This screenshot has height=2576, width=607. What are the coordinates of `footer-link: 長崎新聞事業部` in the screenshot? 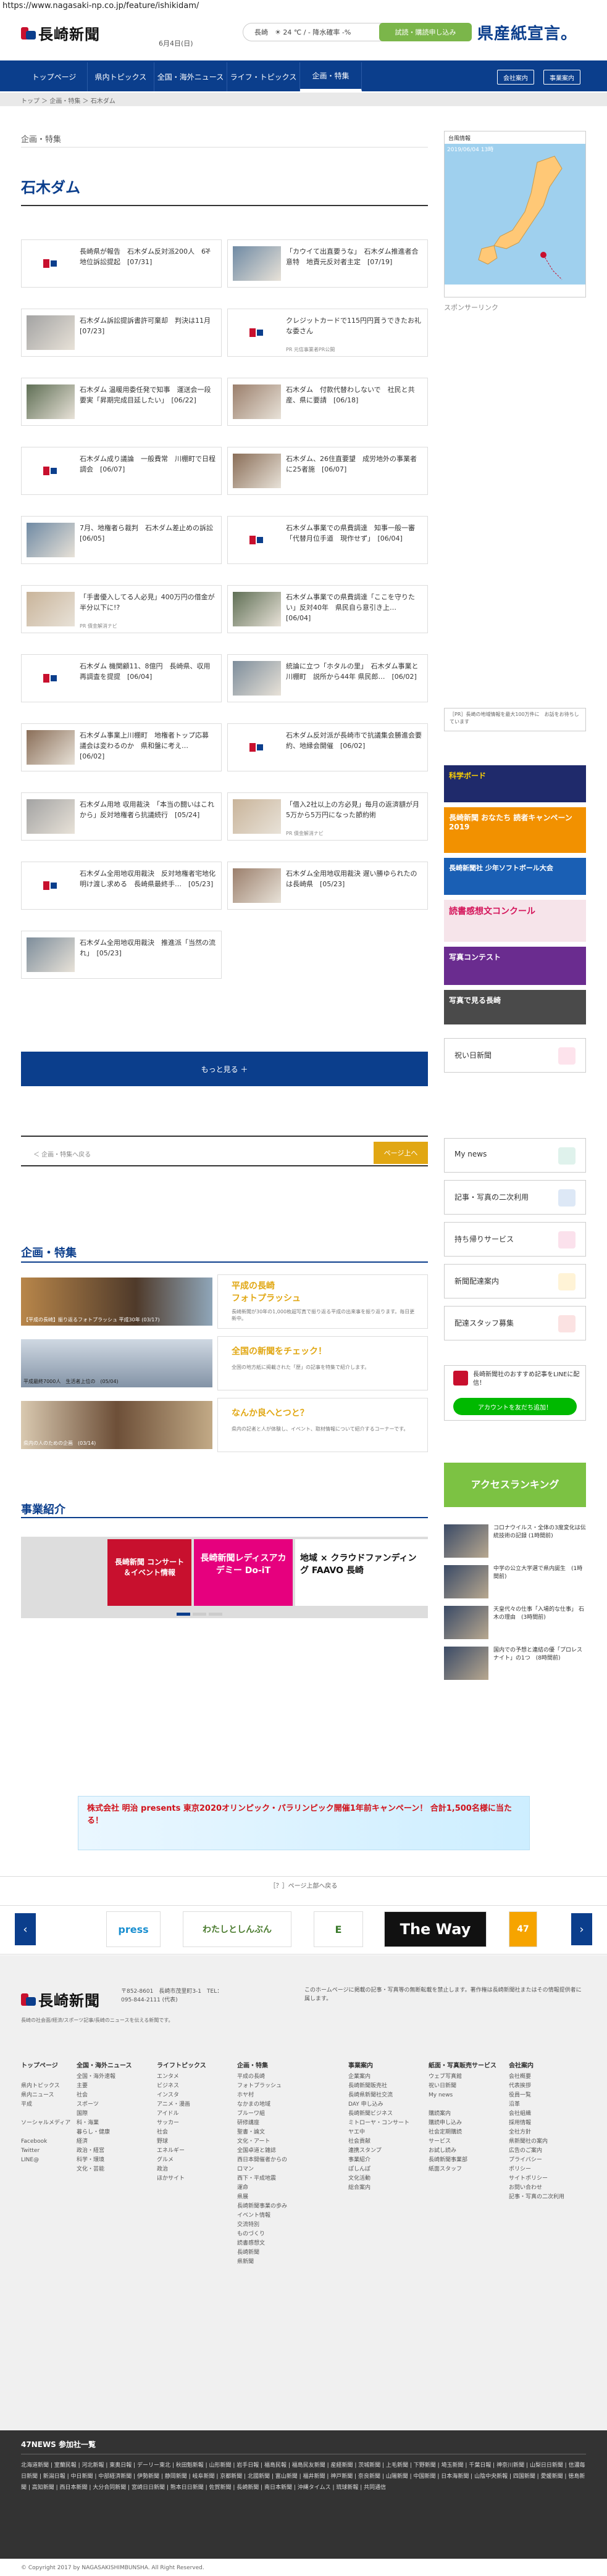 It's located at (466, 2160).